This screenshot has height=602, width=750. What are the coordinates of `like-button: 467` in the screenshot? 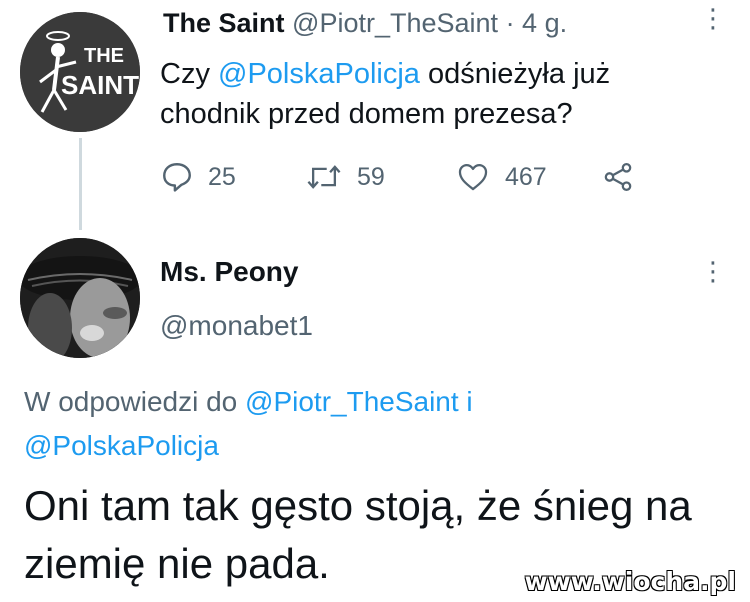 It's located at (501, 177).